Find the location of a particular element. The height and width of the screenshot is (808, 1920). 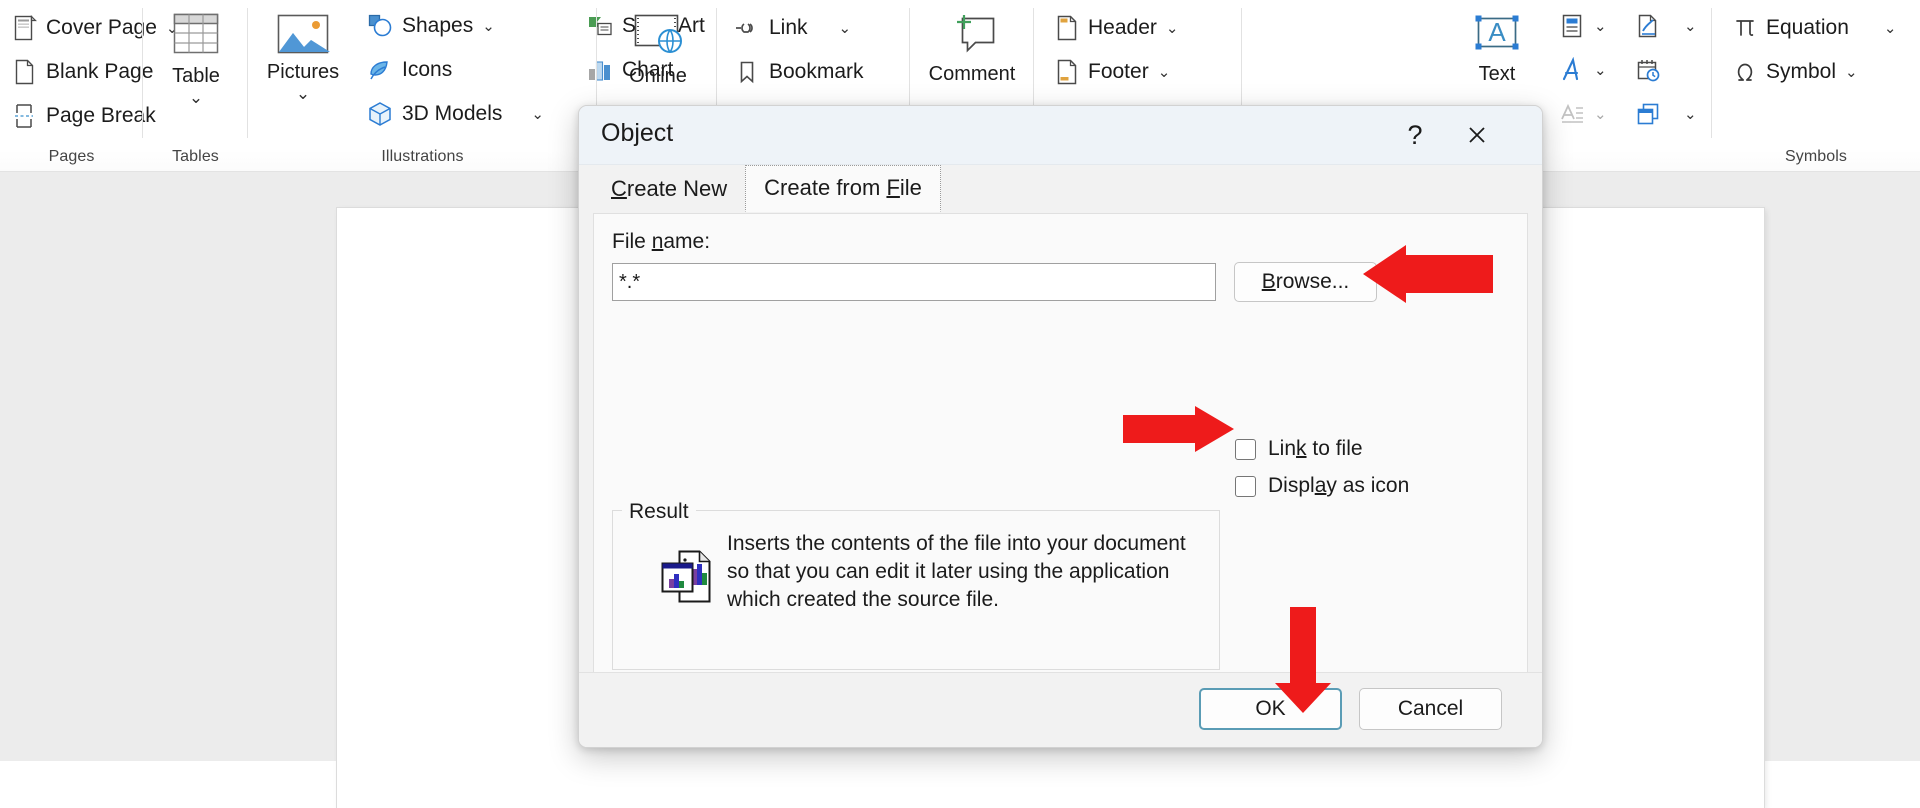

ribbon-group-pages: Cover Page ⌄ Blank Page Page Break Pages is located at coordinates (89, 86).